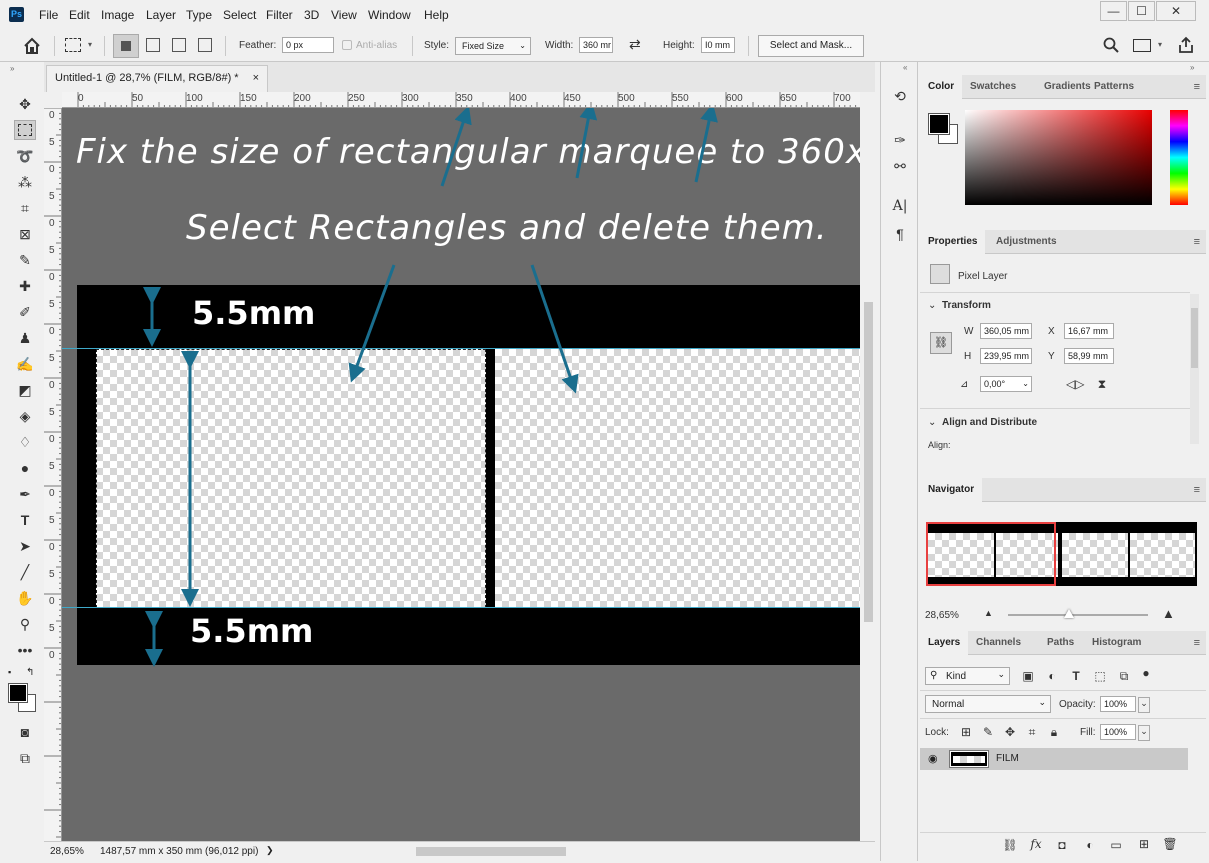 This screenshot has height=863, width=1209. I want to click on menu-help: Help, so click(436, 15).